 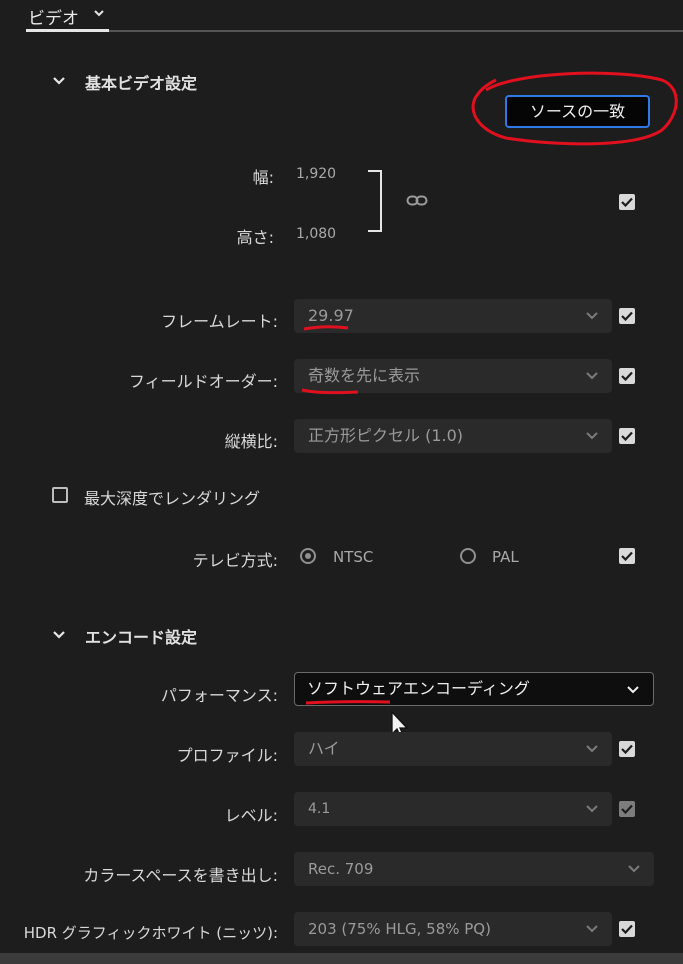 I want to click on aspect-select: 正方形ピクセル (1.0), so click(x=453, y=436).